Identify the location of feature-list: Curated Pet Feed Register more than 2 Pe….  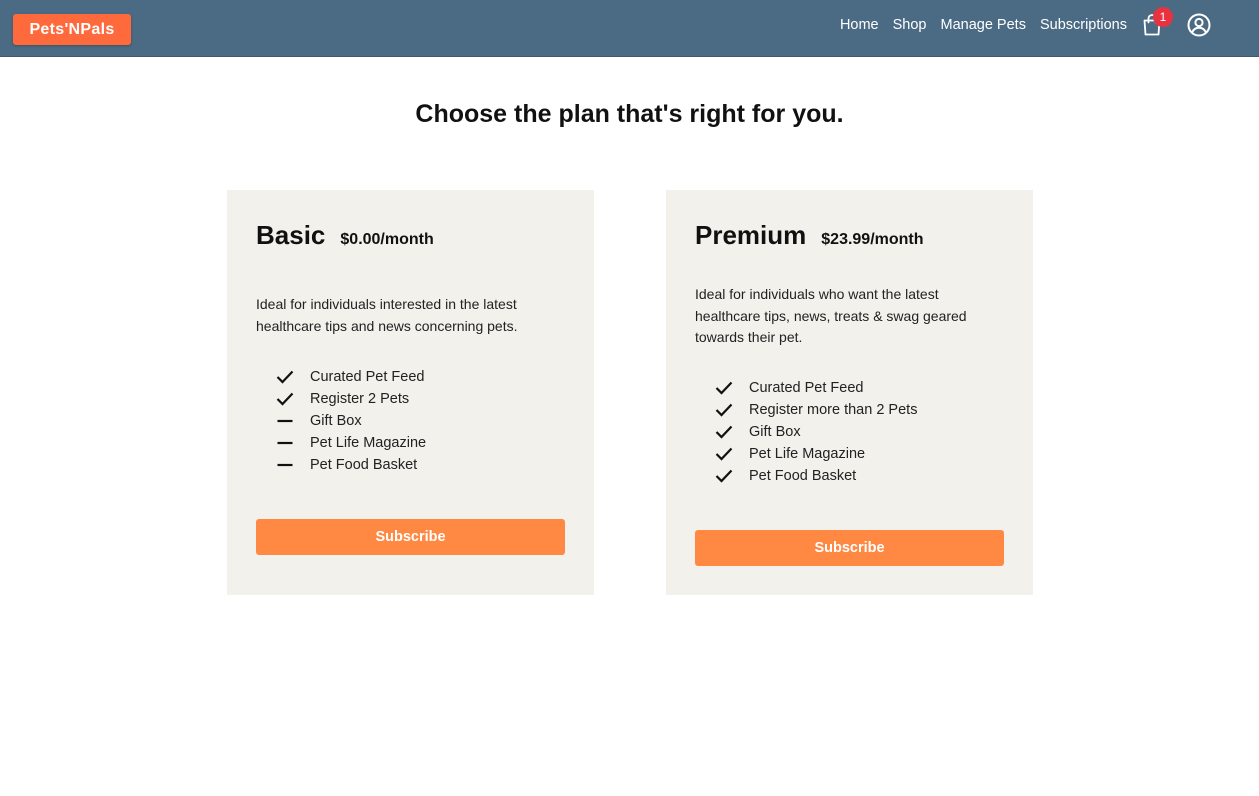
(816, 432).